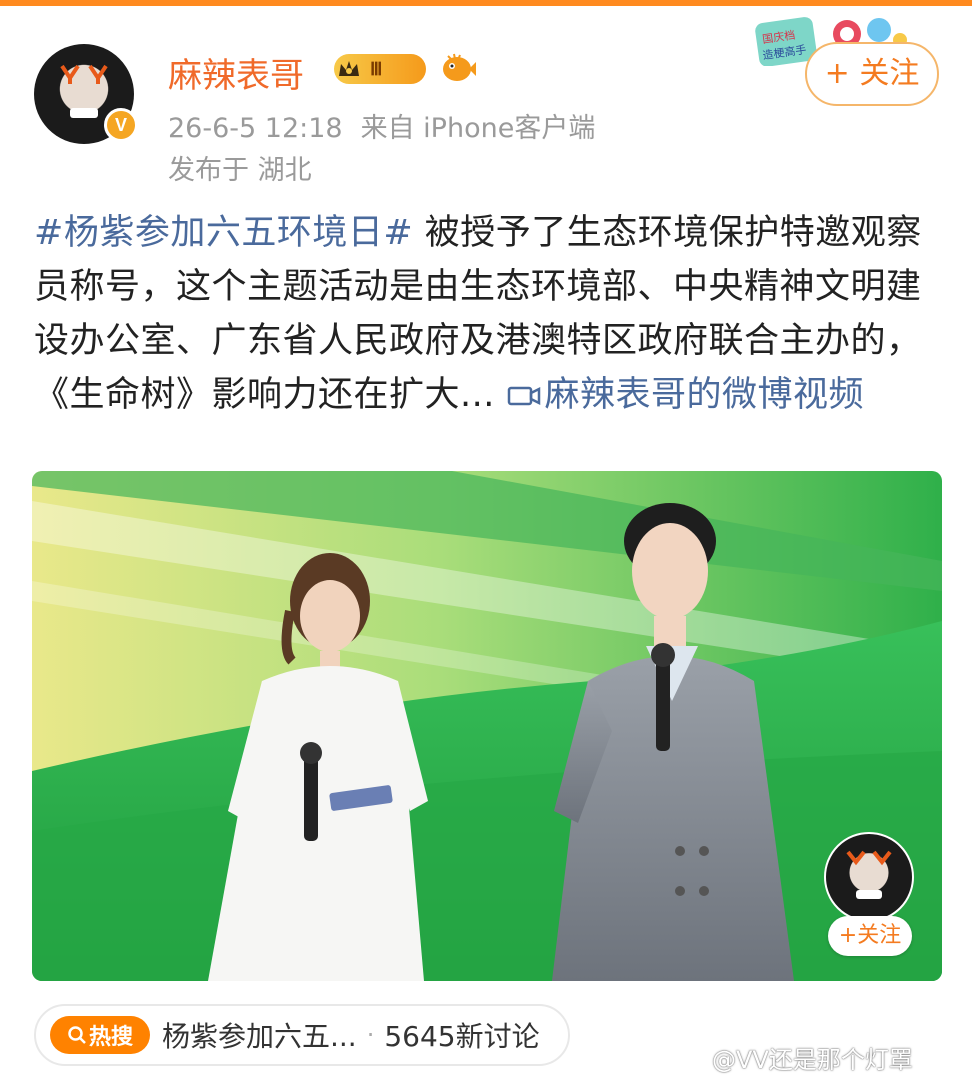 This screenshot has height=1077, width=972. Describe the element at coordinates (121, 125) in the screenshot. I see `verified-badge-icon: V` at that location.